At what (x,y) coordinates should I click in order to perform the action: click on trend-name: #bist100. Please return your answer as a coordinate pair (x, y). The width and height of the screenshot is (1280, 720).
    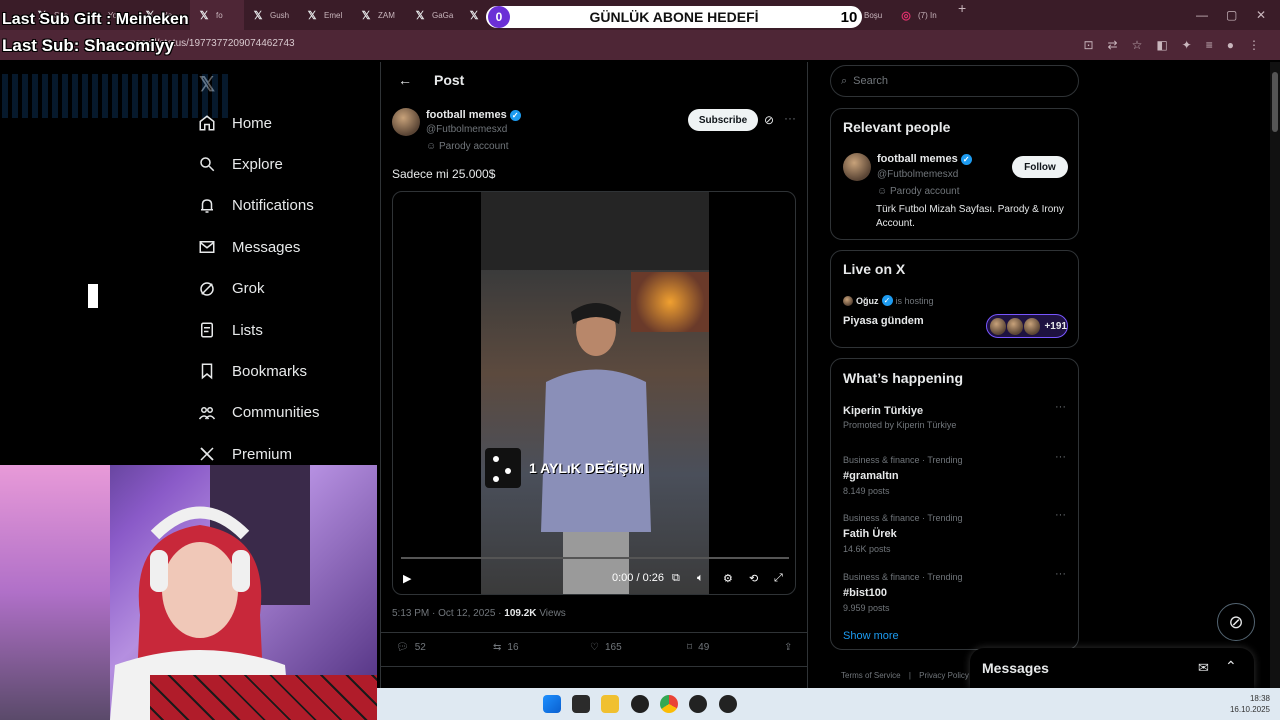
    Looking at the image, I should click on (865, 593).